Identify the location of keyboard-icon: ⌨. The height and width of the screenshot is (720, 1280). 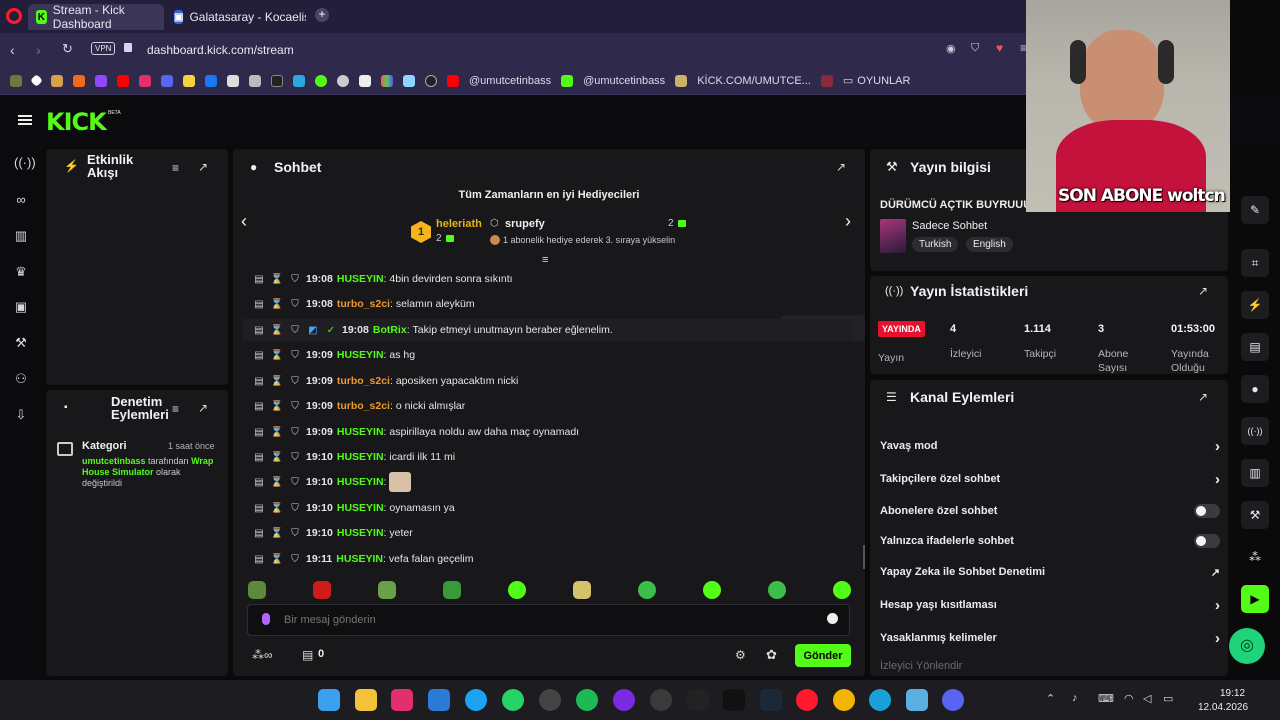
(1106, 698).